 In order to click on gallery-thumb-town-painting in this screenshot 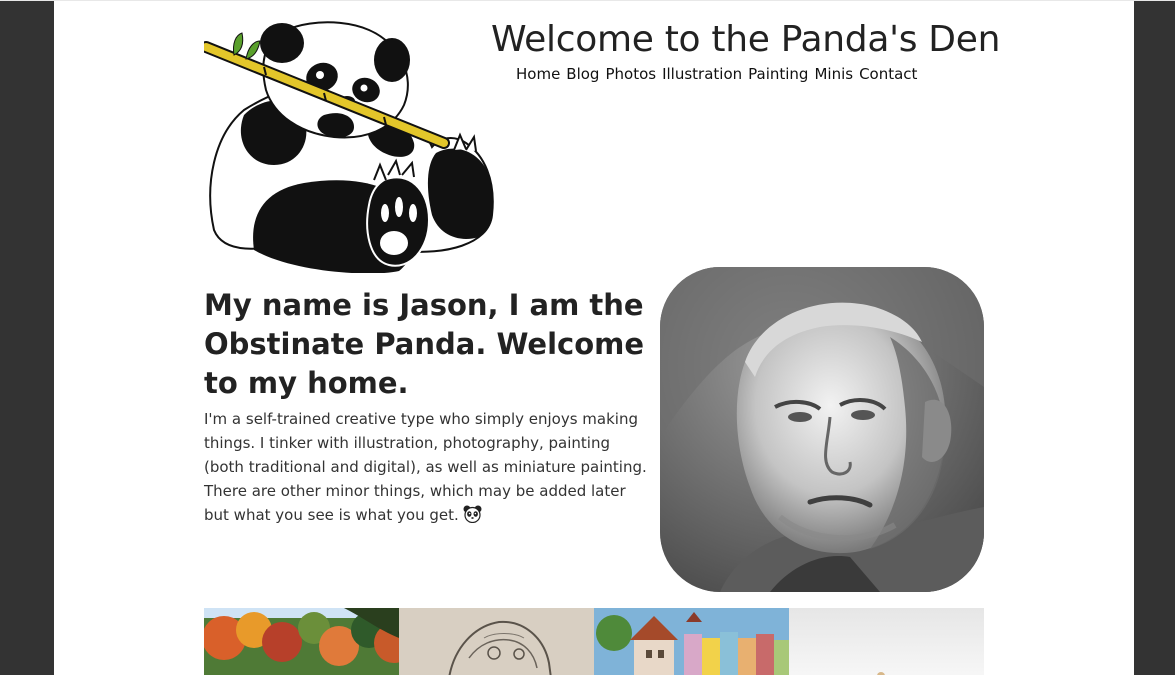, I will do `click(691, 641)`.